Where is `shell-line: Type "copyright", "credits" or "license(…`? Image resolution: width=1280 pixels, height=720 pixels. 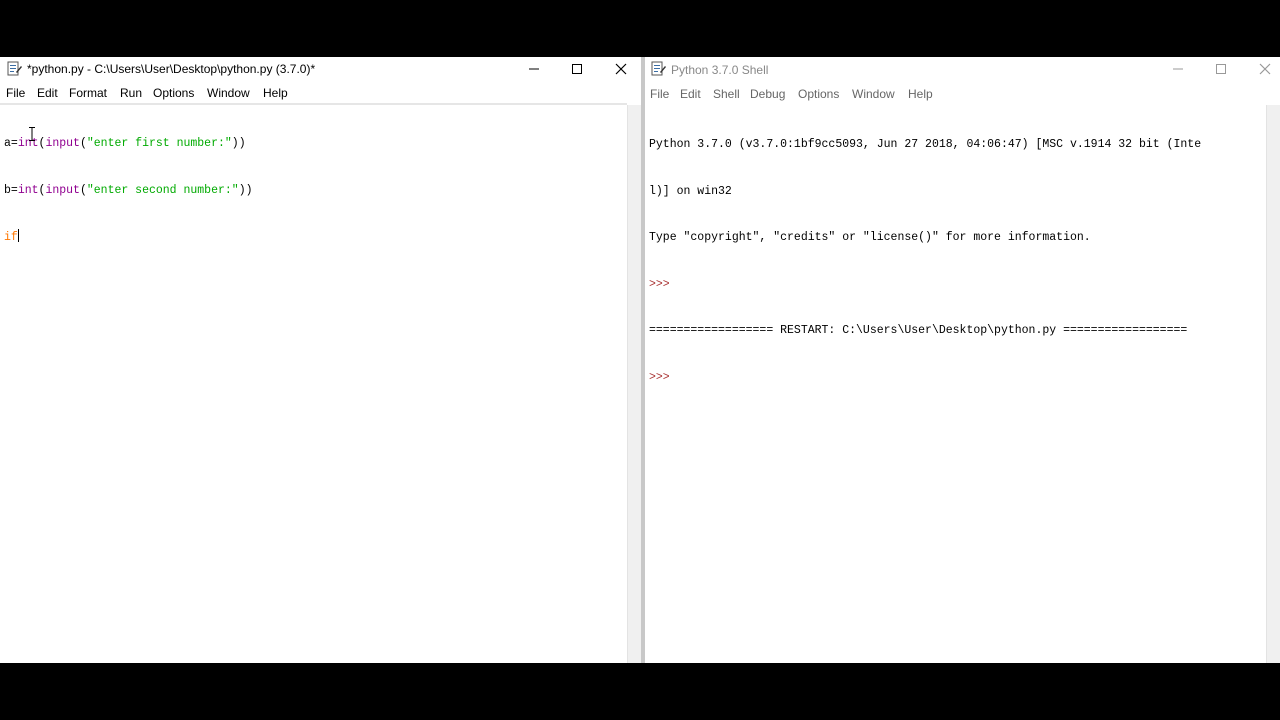 shell-line: Type "copyright", "credits" or "license(… is located at coordinates (870, 237).